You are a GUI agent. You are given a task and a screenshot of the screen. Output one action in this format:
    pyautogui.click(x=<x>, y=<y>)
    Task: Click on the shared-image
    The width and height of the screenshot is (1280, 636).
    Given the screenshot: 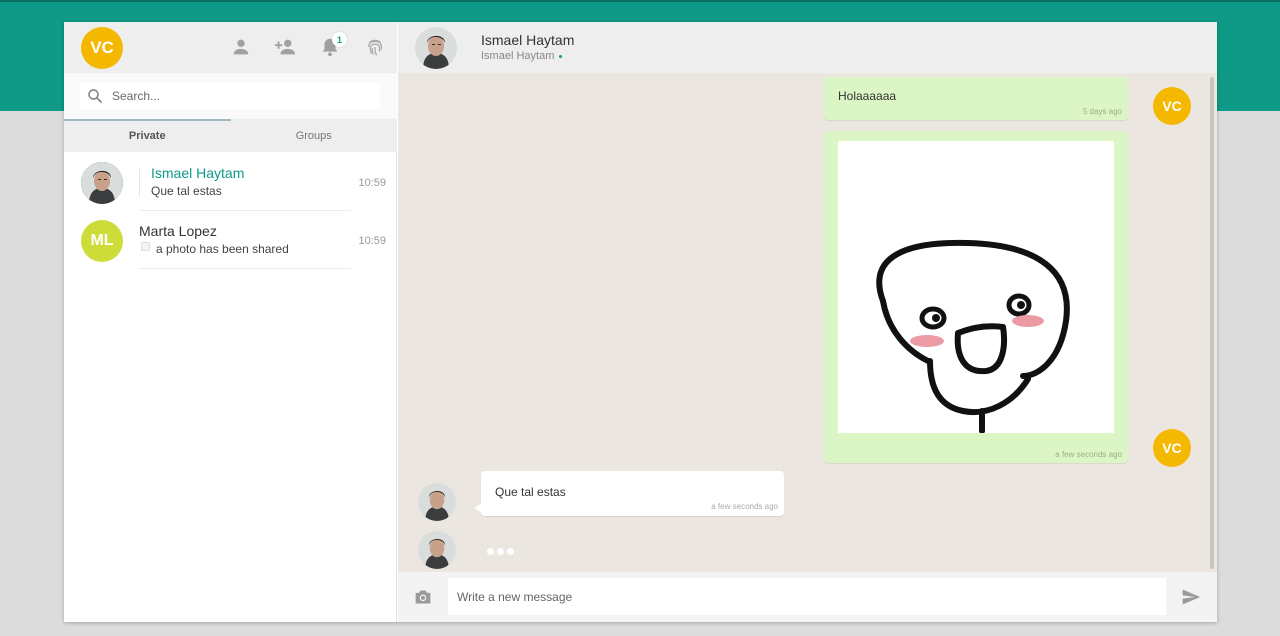 What is the action you would take?
    pyautogui.click(x=976, y=287)
    